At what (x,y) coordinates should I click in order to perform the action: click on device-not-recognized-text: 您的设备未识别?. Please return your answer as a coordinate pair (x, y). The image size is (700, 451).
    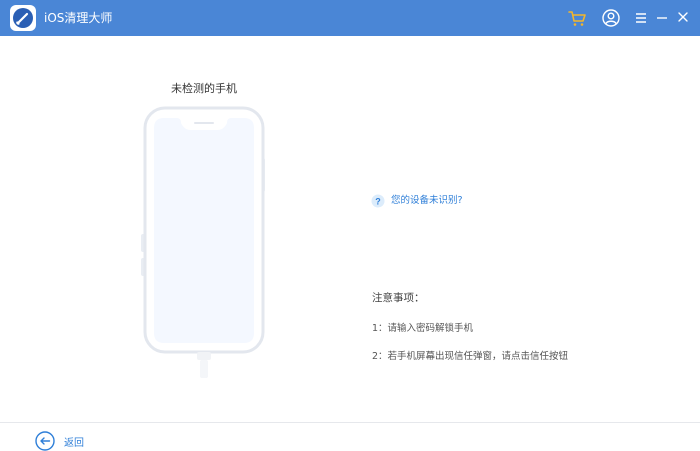
    Looking at the image, I should click on (427, 201).